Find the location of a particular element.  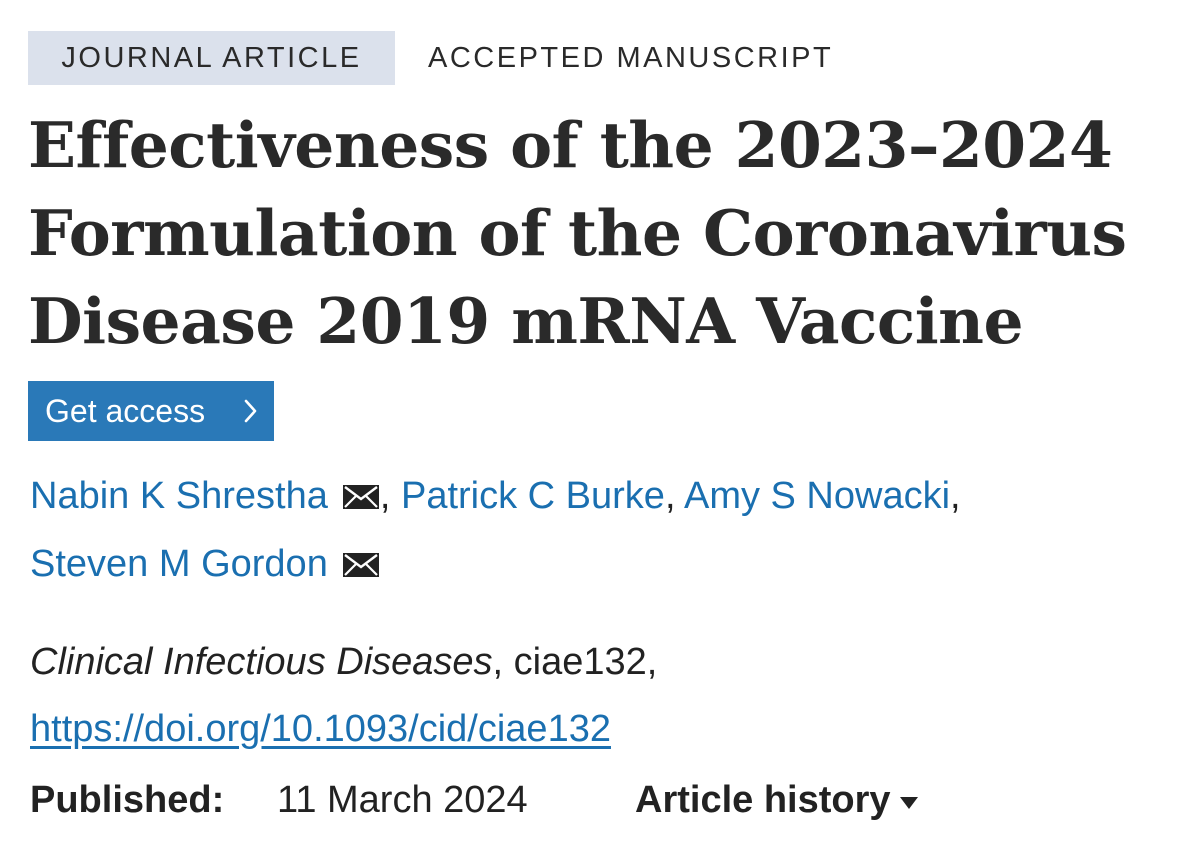

published-date: 11 March 2024 is located at coordinates (402, 800).